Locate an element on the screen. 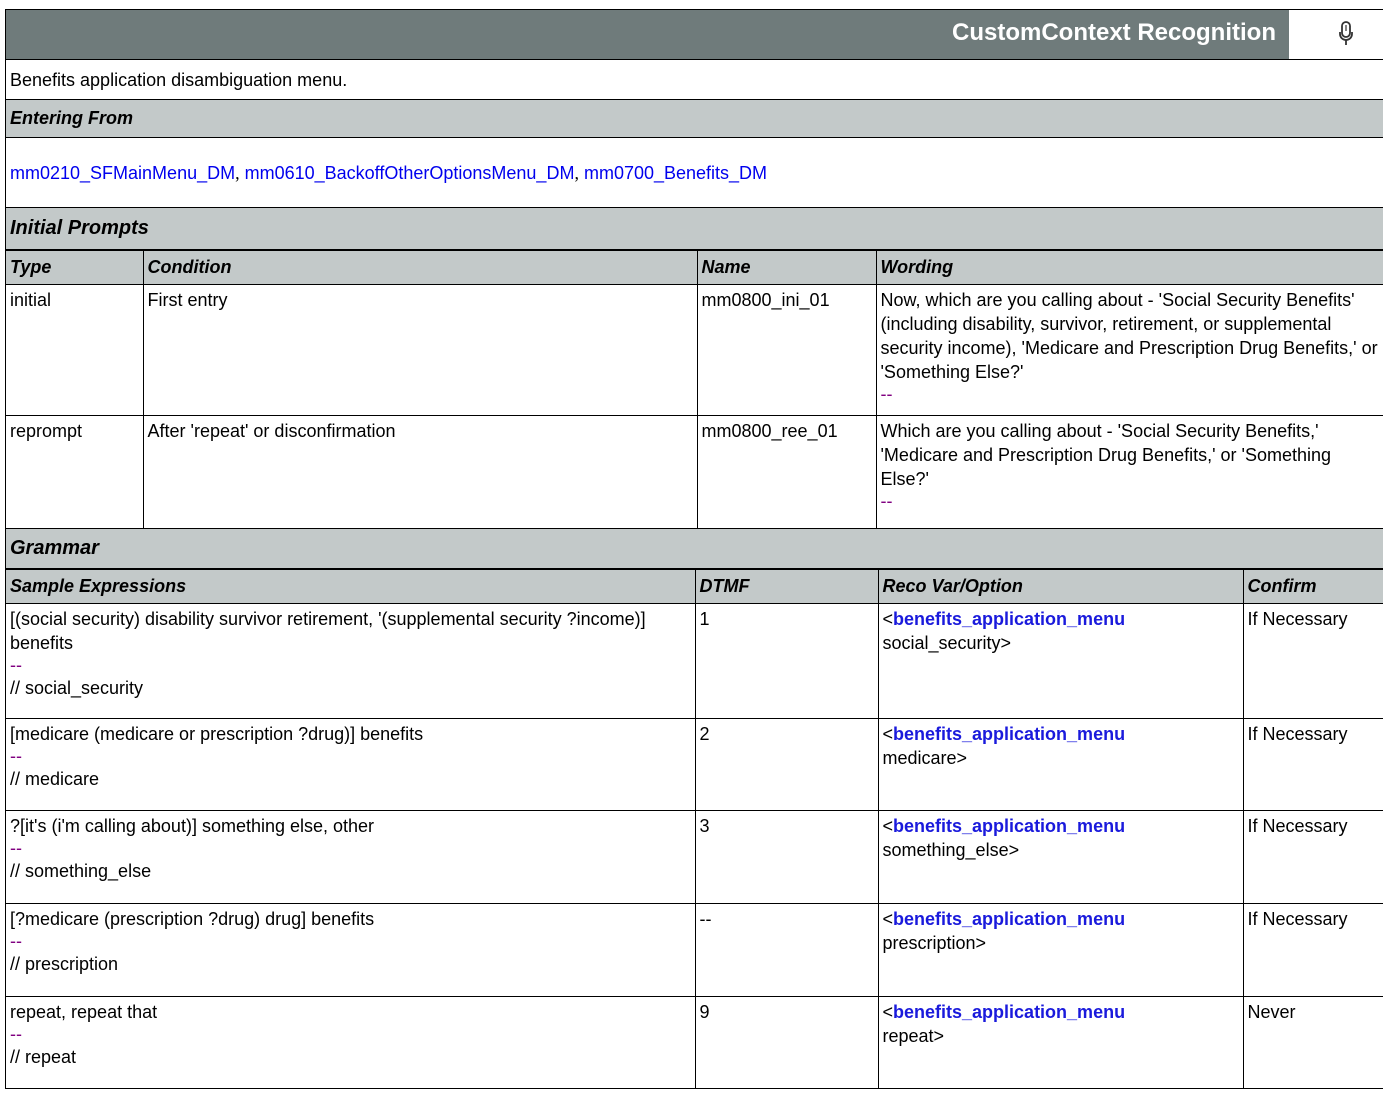  col-dtmf: DTMF is located at coordinates (786, 586).